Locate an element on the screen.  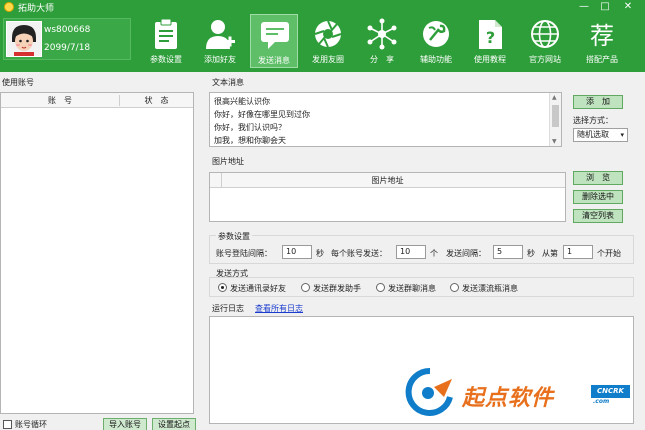
radio-group-chat-label: 发送群聊消息 is located at coordinates (412, 288).